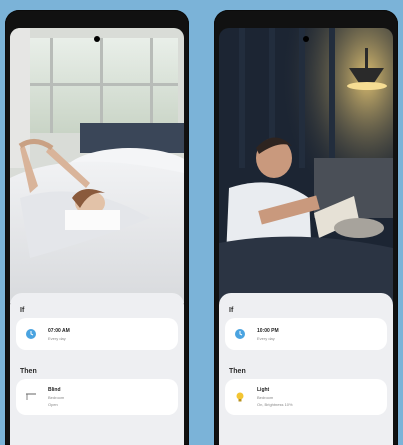  Describe the element at coordinates (54, 390) in the screenshot. I see `action-device: Blind` at that location.